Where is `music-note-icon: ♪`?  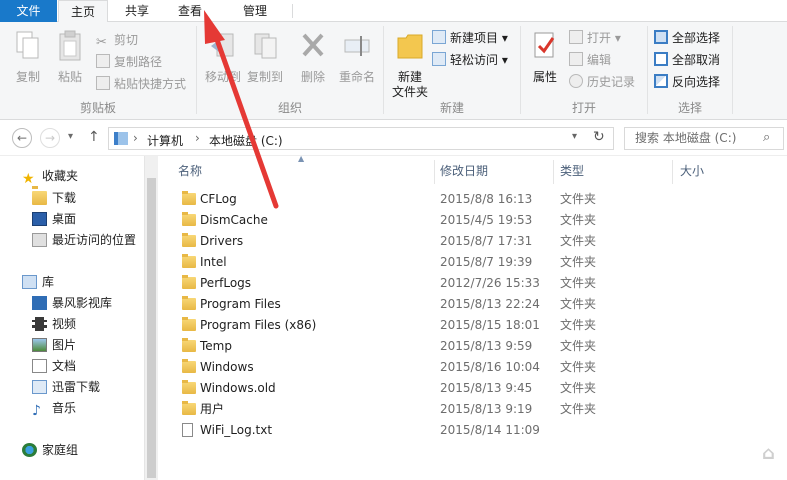
music-note-icon: ♪ is located at coordinates (36, 411).